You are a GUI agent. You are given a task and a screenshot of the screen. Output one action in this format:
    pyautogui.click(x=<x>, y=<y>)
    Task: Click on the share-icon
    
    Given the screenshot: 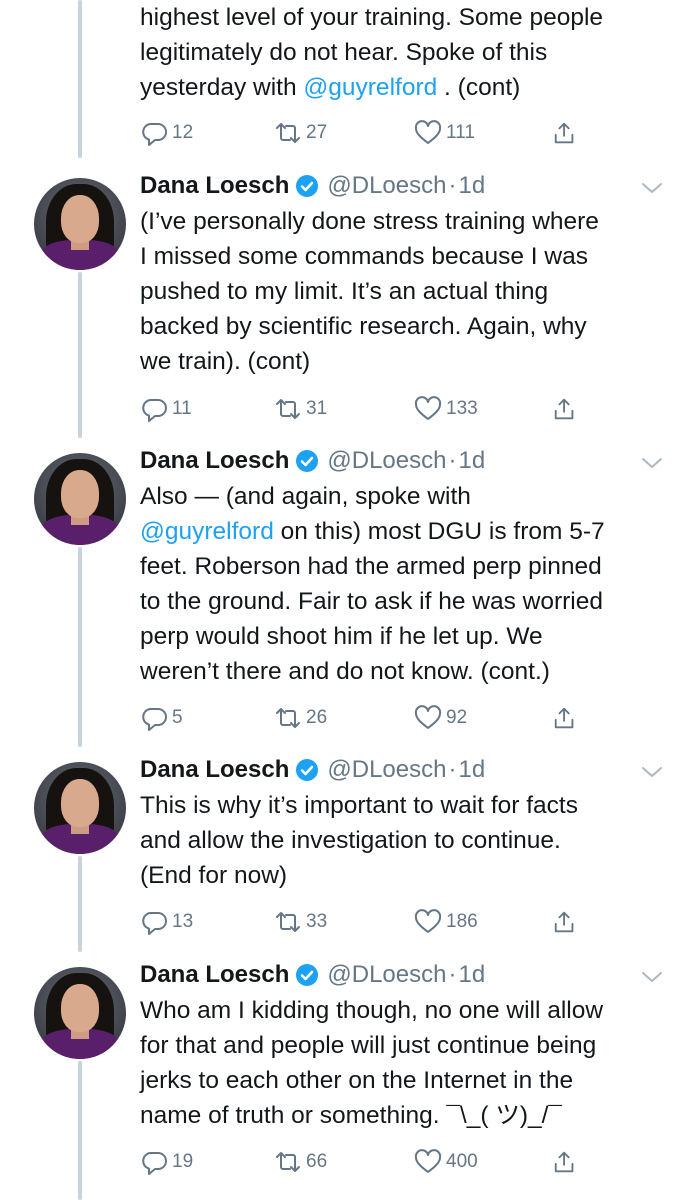 What is the action you would take?
    pyautogui.click(x=564, y=133)
    